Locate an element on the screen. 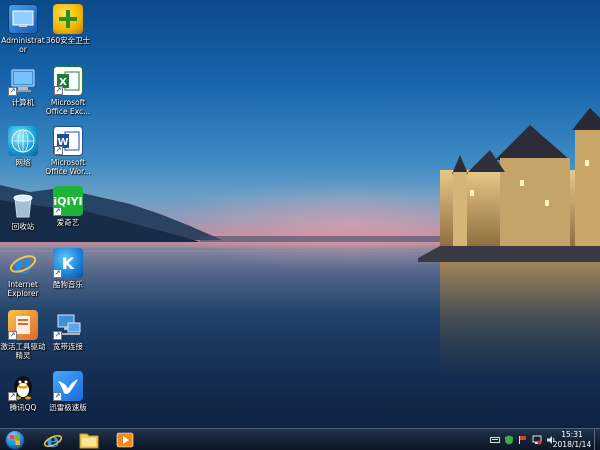 The width and height of the screenshot is (600, 450). keyboard-icon is located at coordinates (495, 440).